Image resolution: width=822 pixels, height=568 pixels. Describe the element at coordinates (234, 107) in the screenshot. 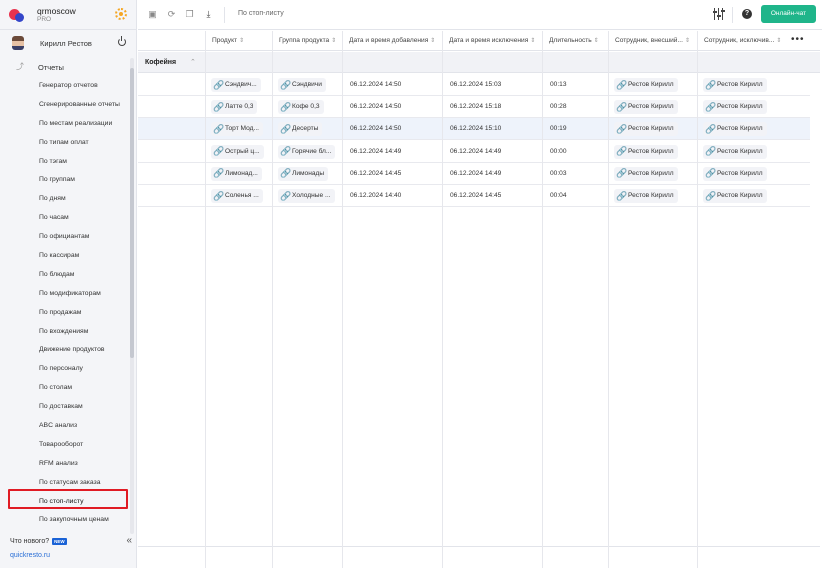

I see `entity-link-chip: 🔗 Латте 0,3` at that location.